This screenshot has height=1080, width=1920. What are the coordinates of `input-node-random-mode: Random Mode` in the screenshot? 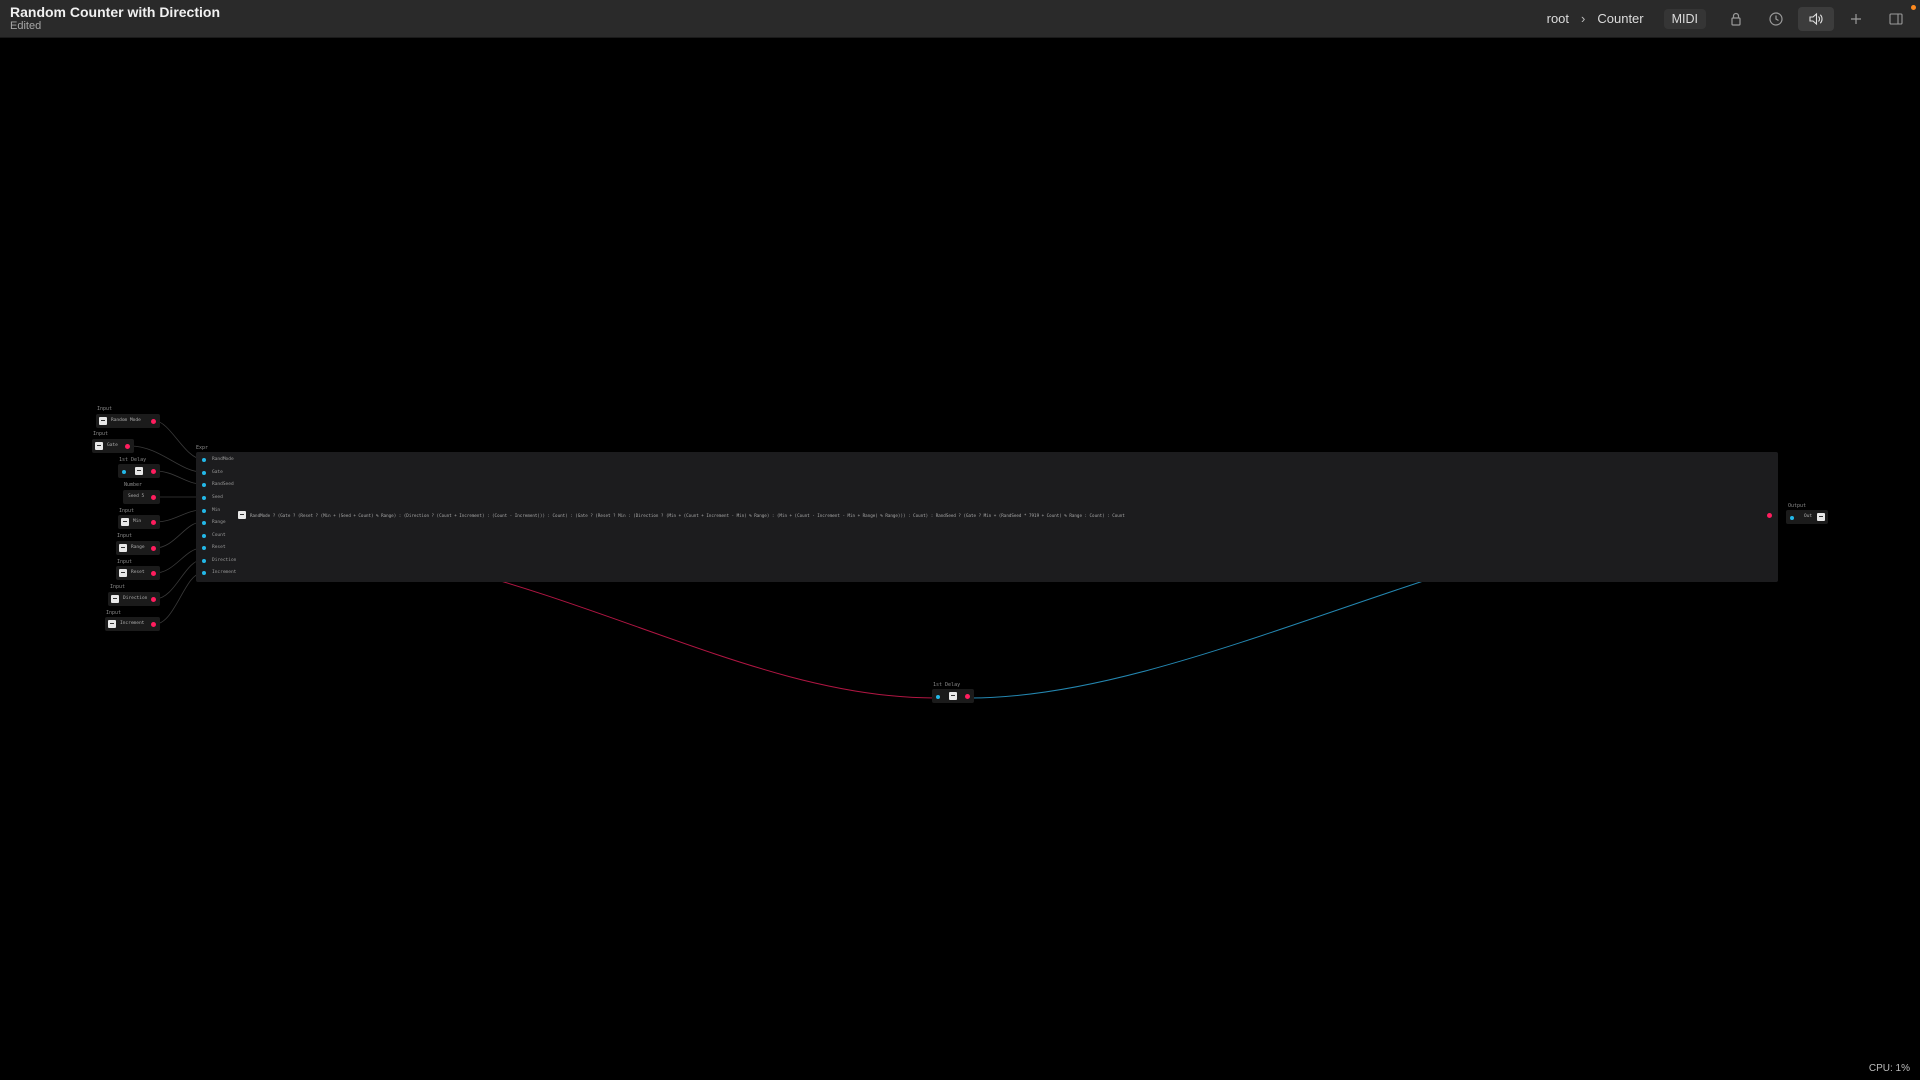 It's located at (128, 421).